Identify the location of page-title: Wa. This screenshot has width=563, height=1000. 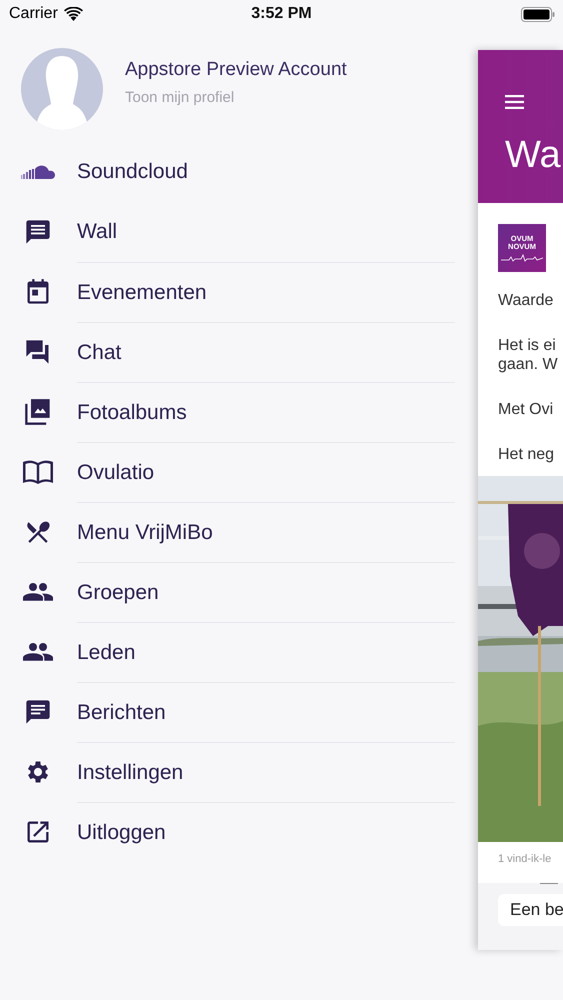
(533, 155).